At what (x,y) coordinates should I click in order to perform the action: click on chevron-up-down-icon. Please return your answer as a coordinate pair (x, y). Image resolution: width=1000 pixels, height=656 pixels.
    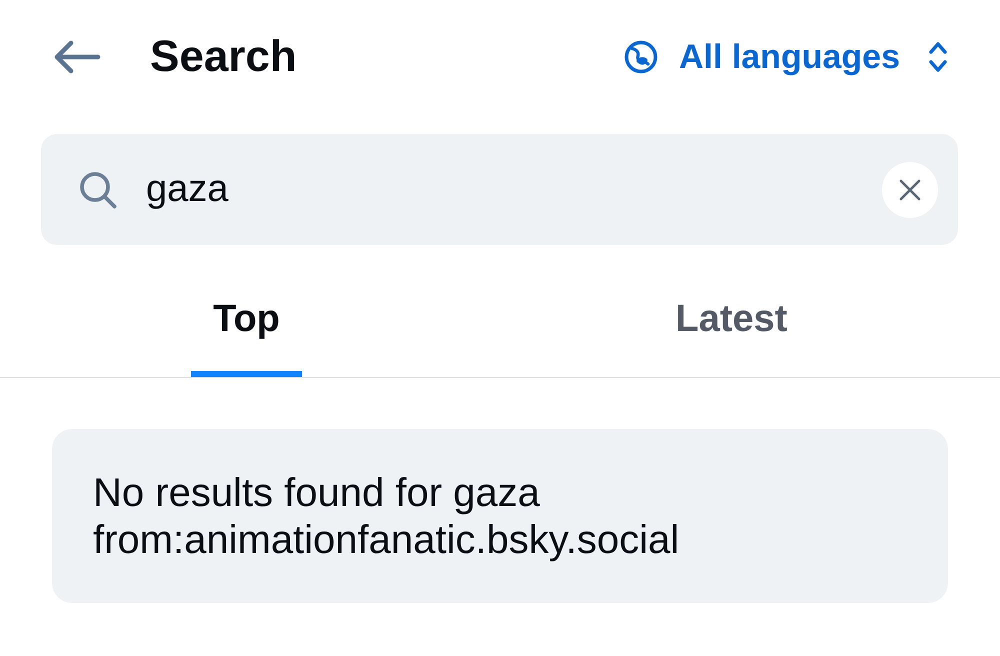
    Looking at the image, I should click on (938, 56).